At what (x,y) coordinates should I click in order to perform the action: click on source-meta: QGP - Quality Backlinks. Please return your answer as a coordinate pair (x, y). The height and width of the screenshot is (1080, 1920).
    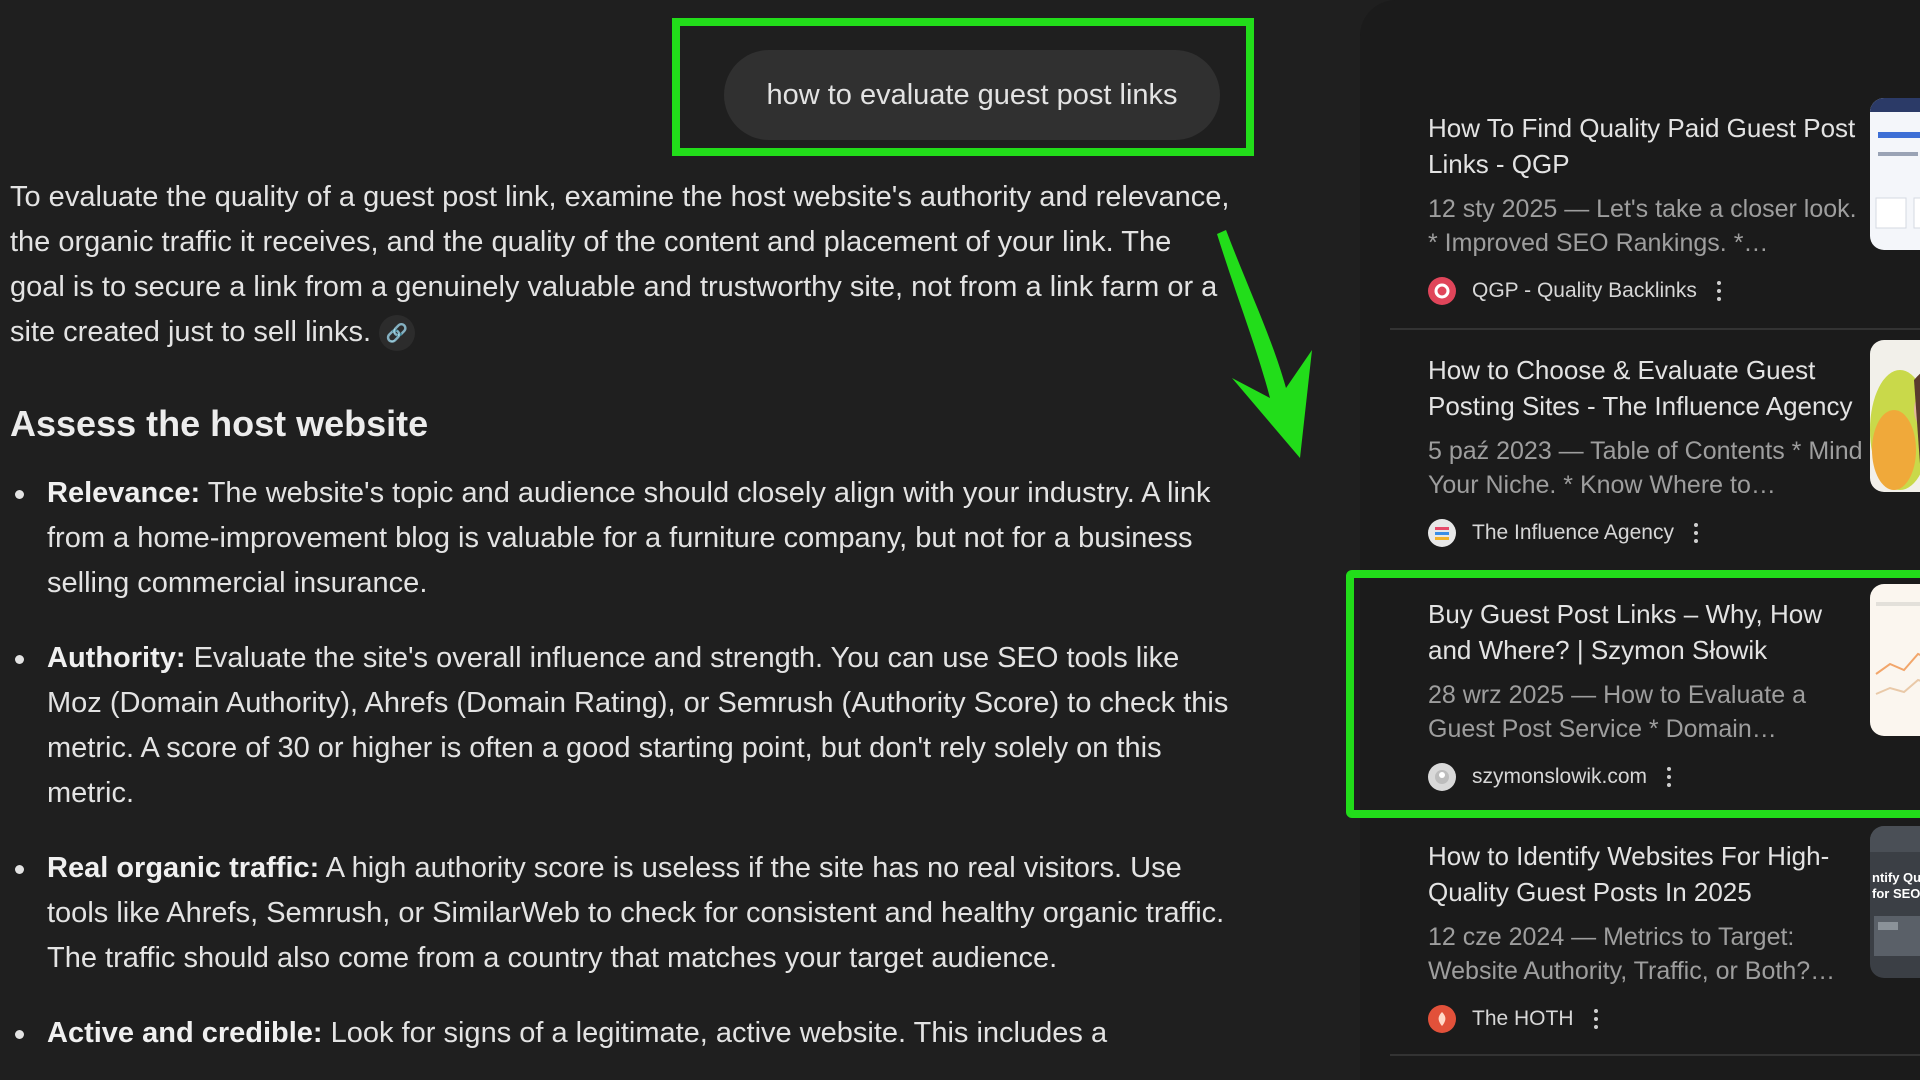
    Looking at the image, I should click on (1575, 291).